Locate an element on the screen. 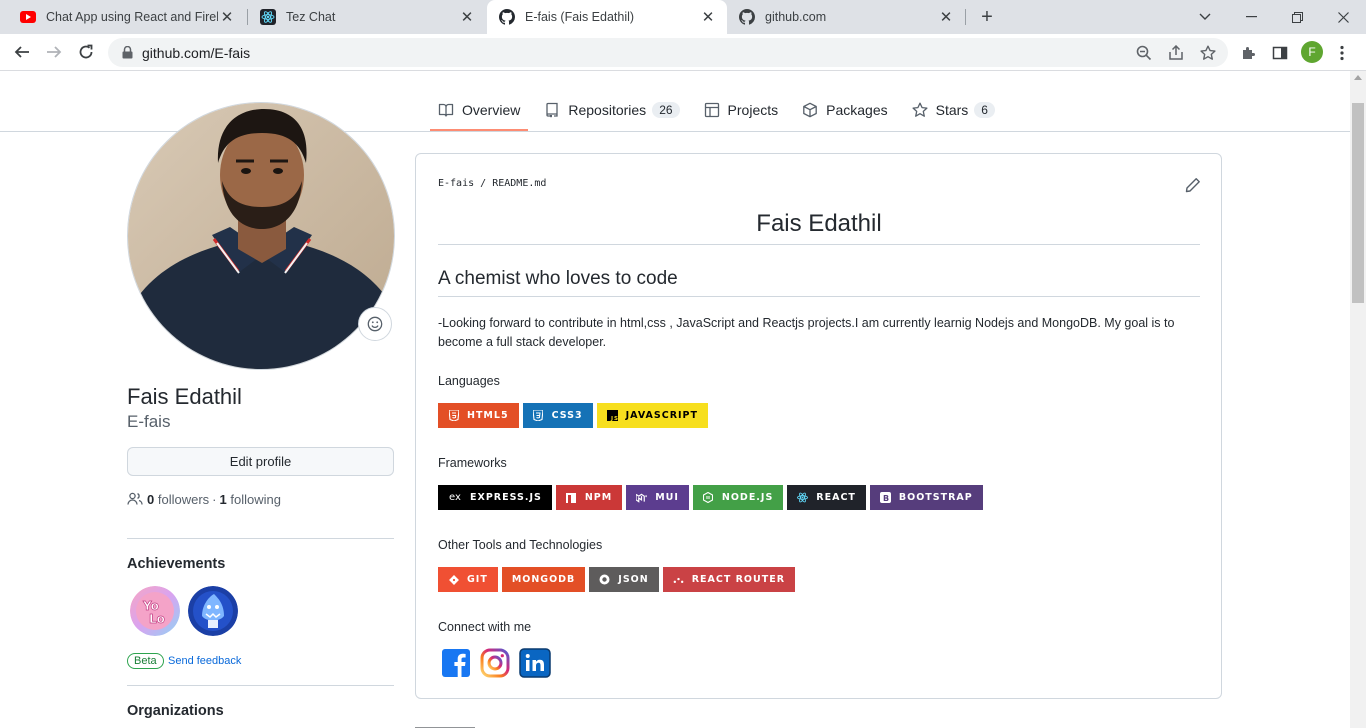 This screenshot has height=728, width=1366. github-icon is located at coordinates (747, 17).